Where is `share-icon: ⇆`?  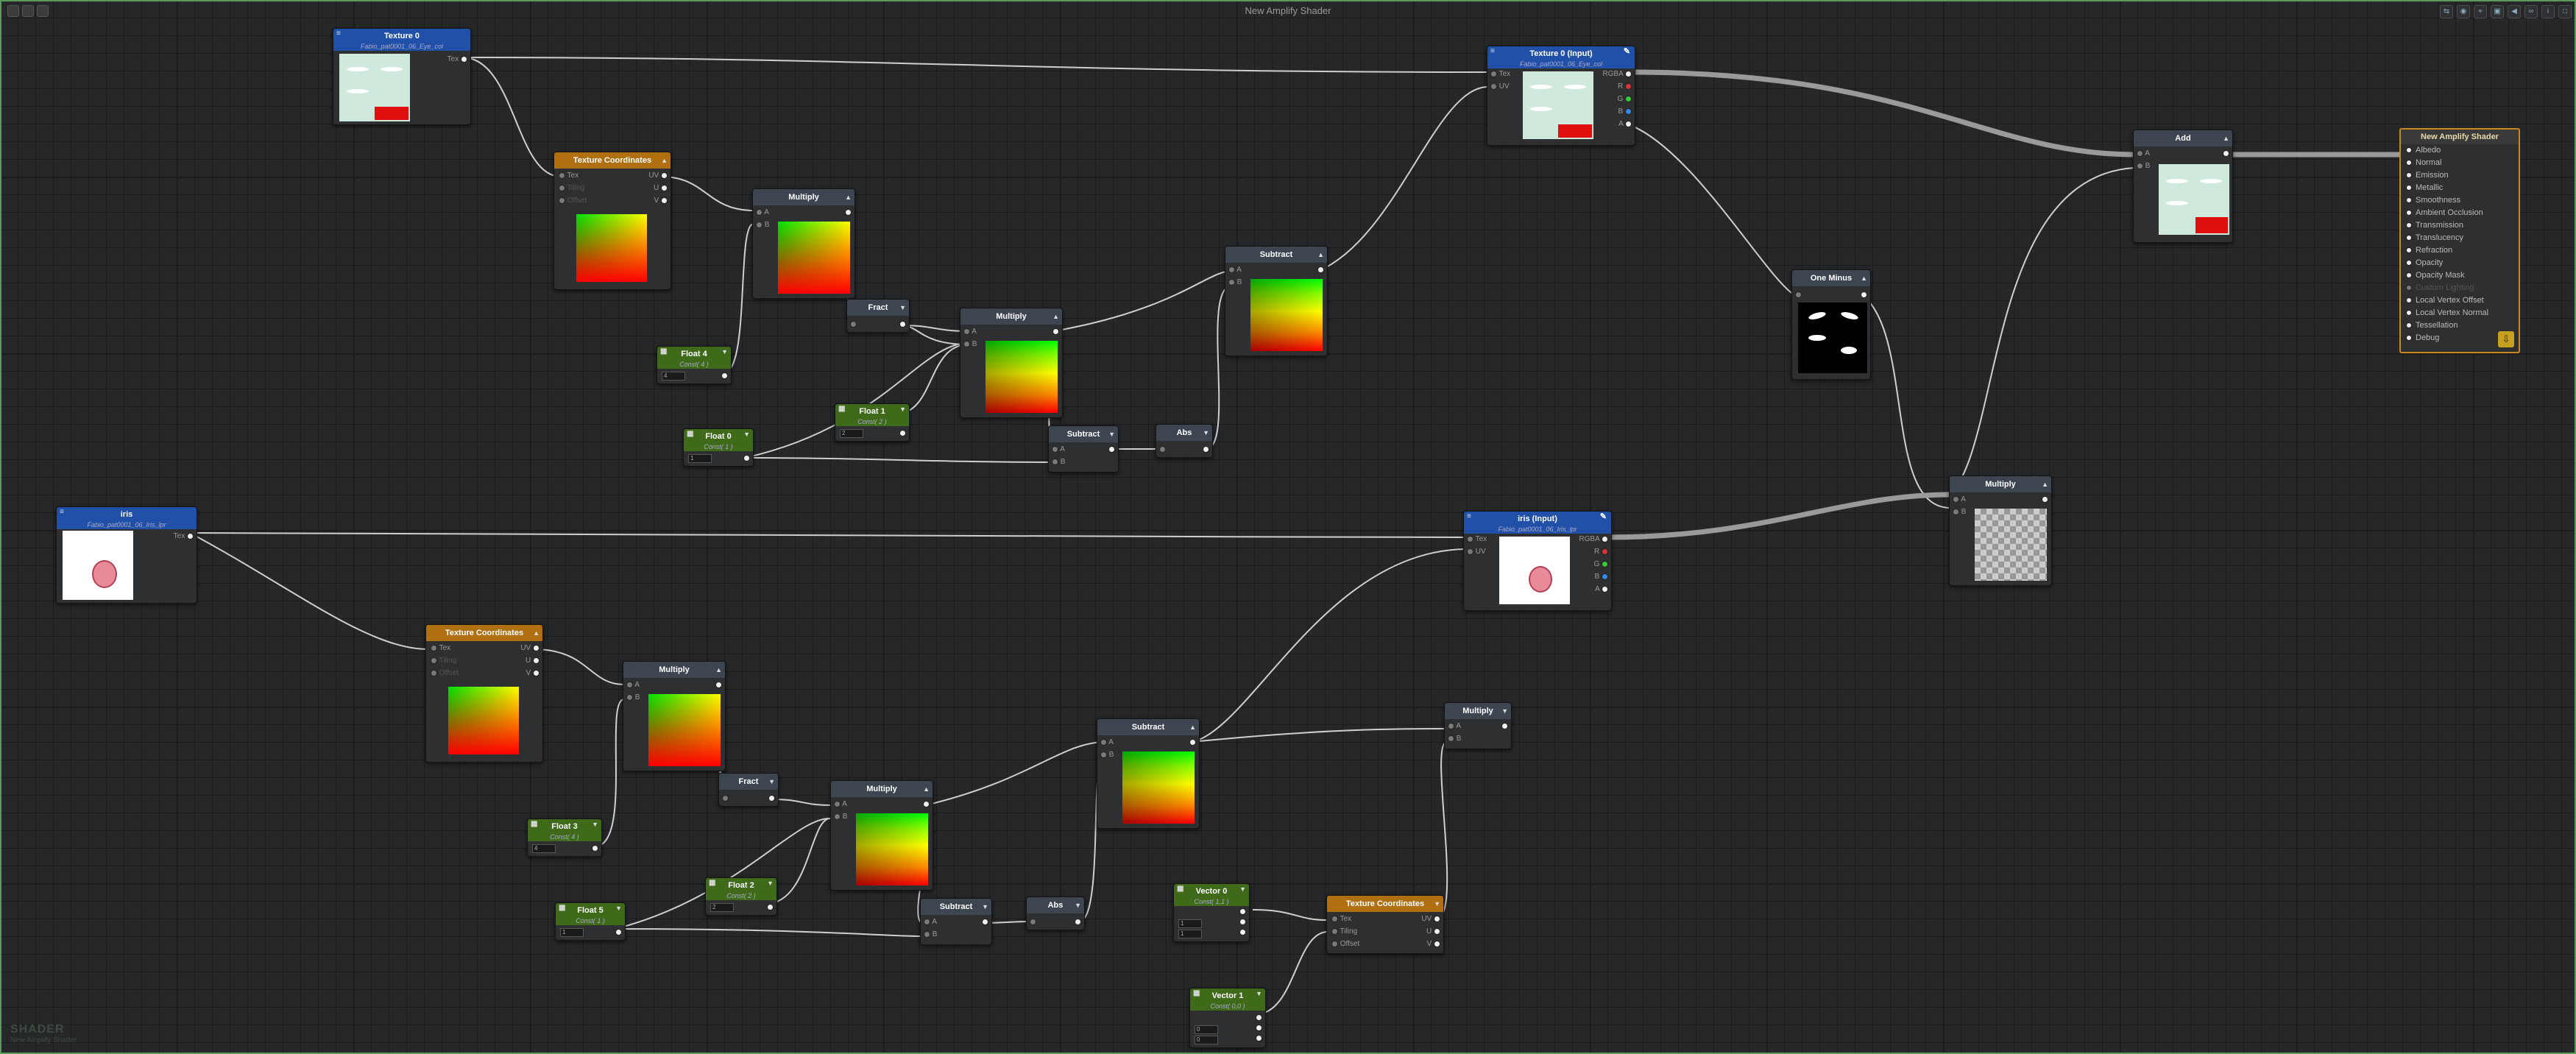 share-icon: ⇆ is located at coordinates (2446, 11).